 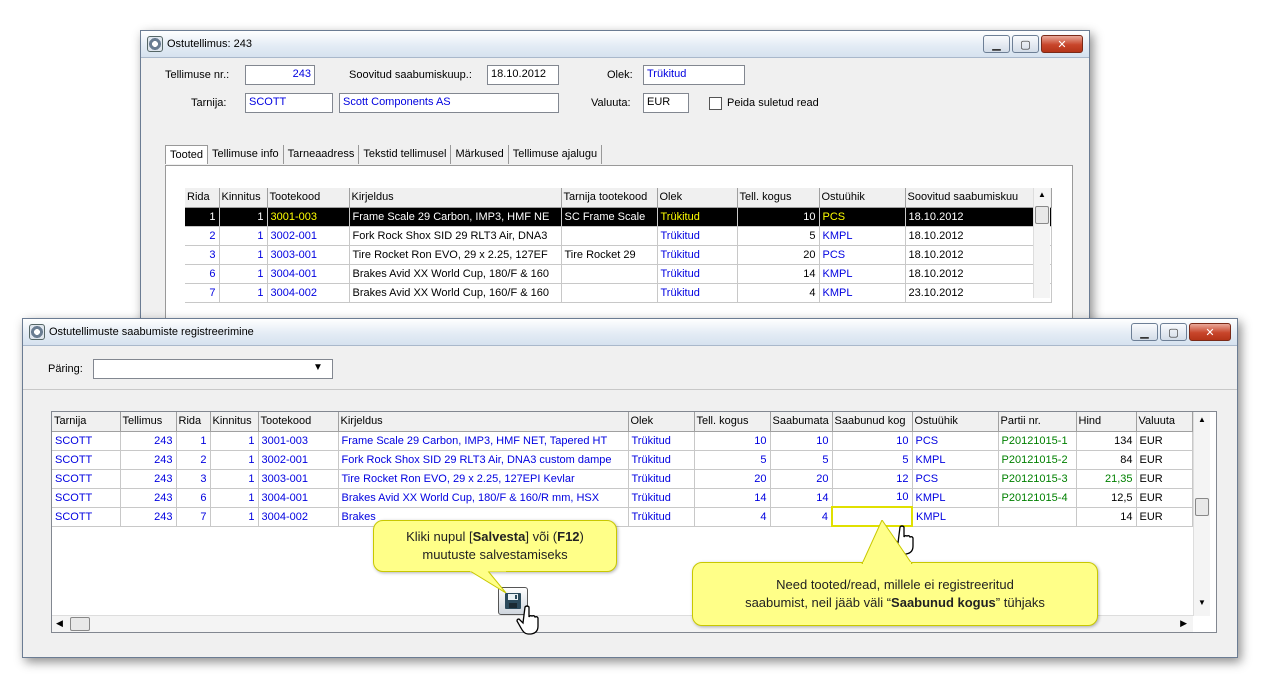 I want to click on supplier-code-field: SCOTT, so click(x=289, y=103).